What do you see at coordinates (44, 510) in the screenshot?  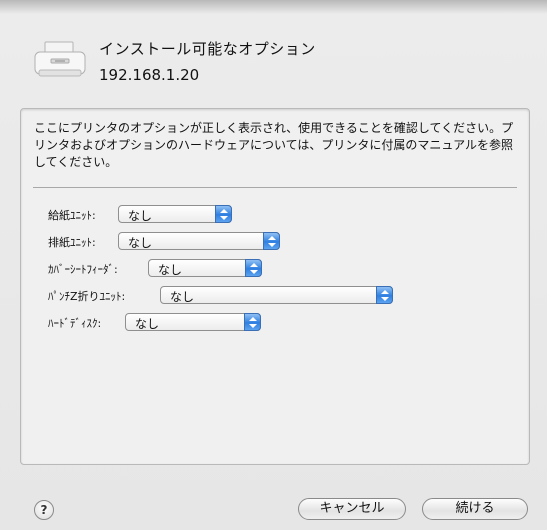 I see `help-button: ?` at bounding box center [44, 510].